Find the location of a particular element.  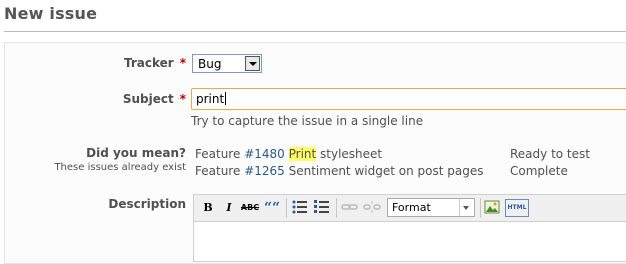

link-button is located at coordinates (350, 208).